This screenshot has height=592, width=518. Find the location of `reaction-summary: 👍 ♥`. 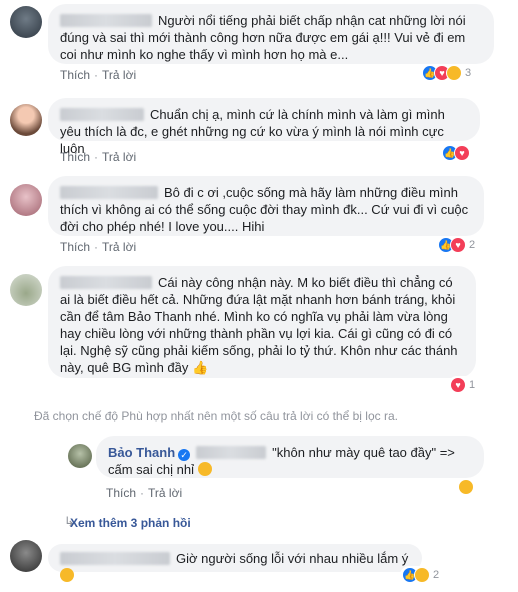

reaction-summary: 👍 ♥ is located at coordinates (456, 153).